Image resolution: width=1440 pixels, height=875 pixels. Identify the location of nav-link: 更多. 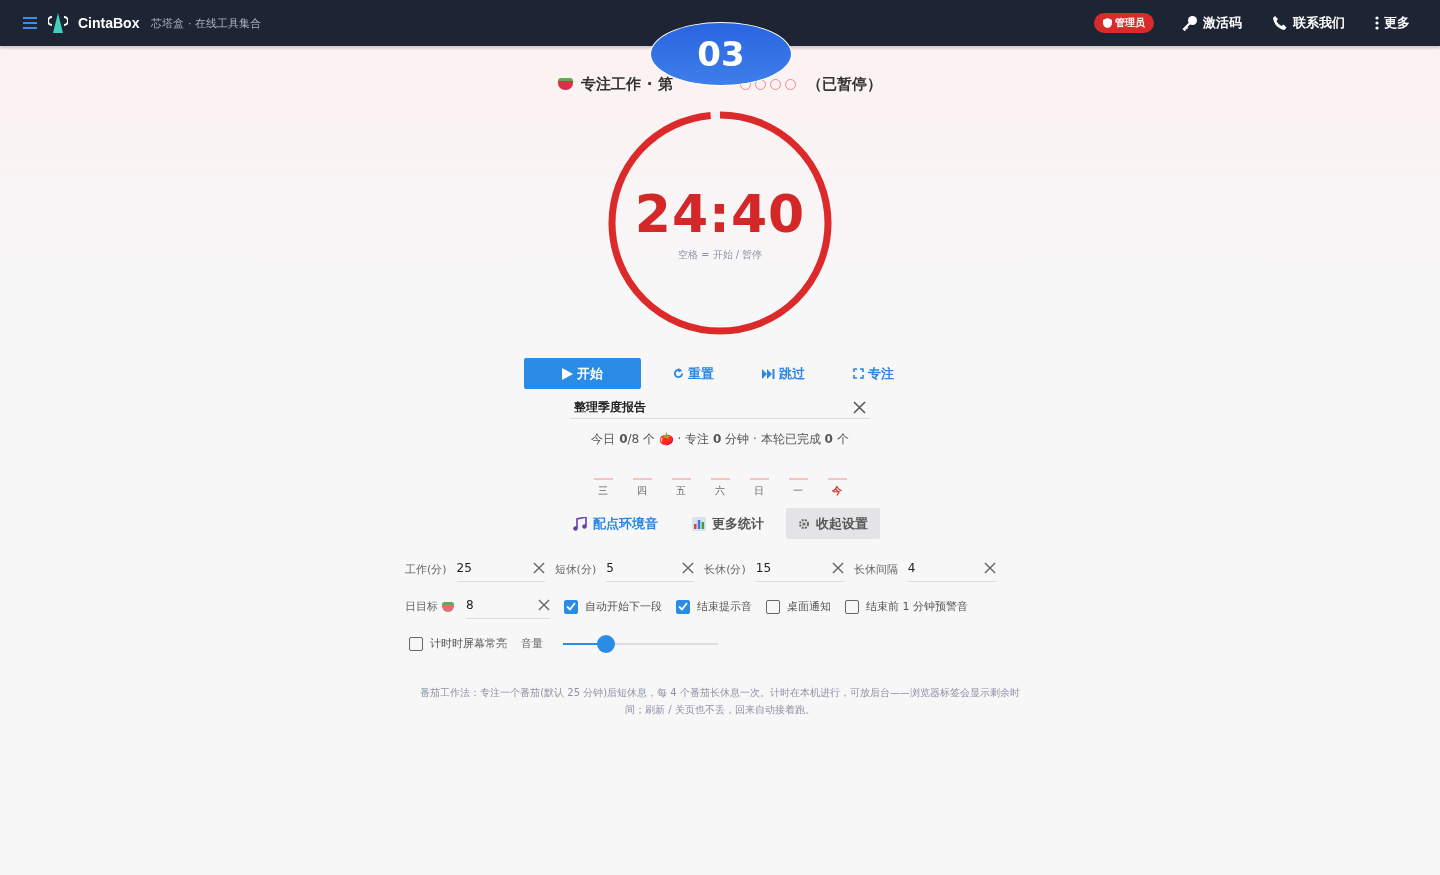
(1392, 23).